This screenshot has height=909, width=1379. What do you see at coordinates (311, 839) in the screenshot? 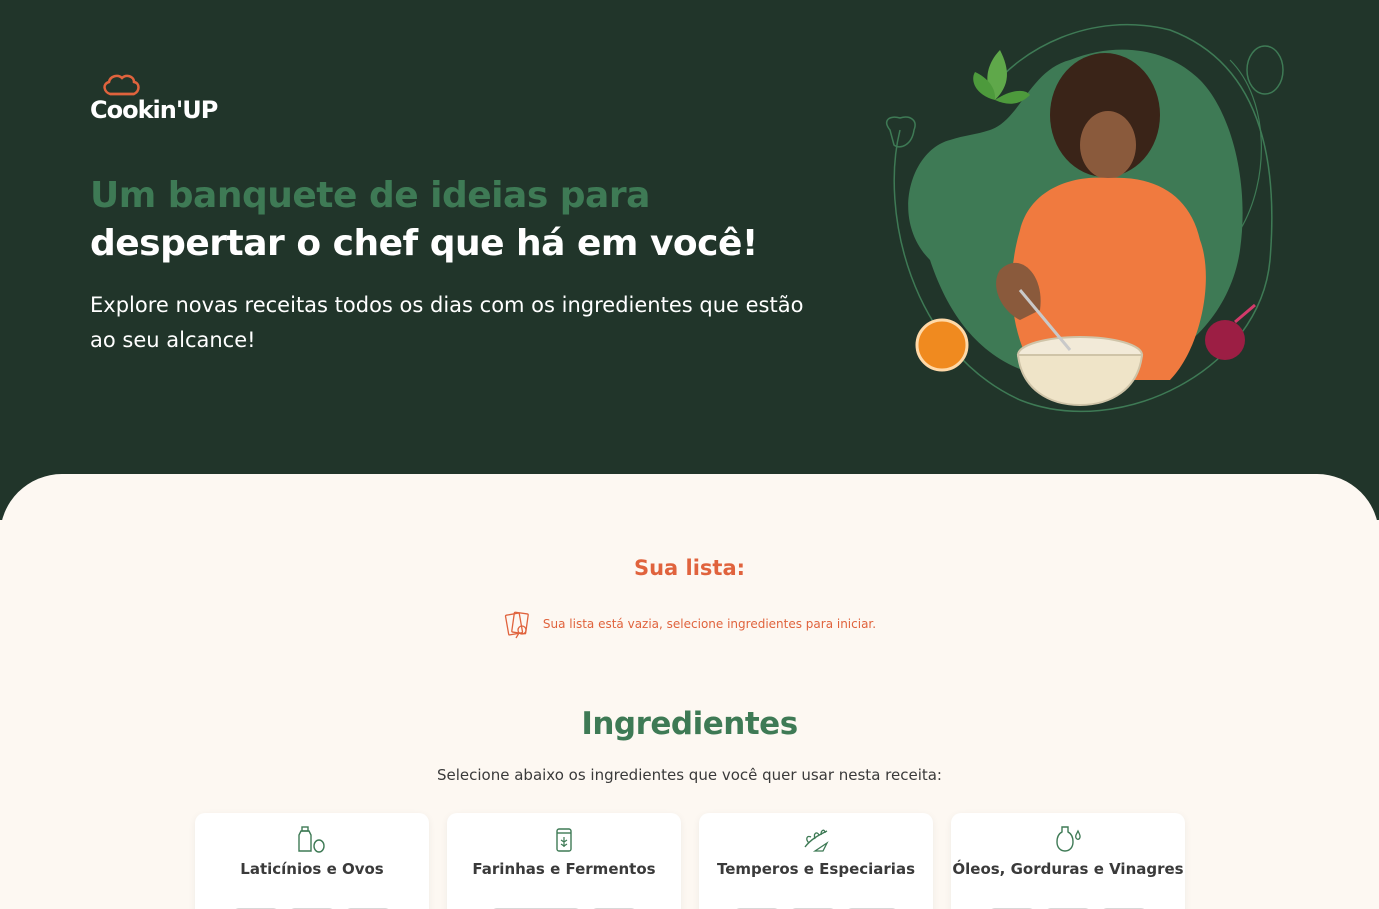
I see `dairy-eggs-icon` at bounding box center [311, 839].